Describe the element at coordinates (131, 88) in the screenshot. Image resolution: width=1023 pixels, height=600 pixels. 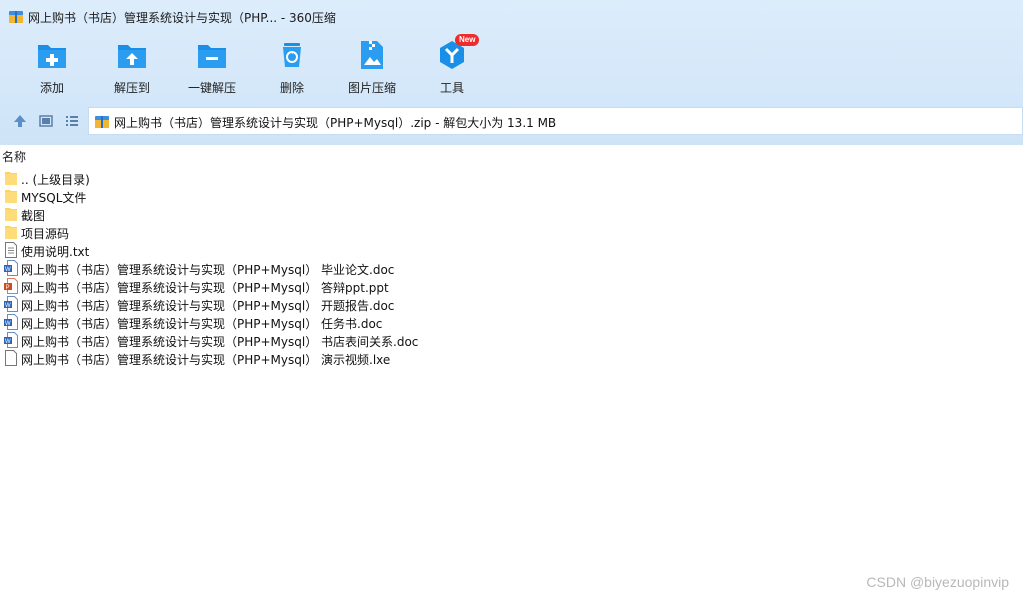
I see `extract-to-label: 解压到` at that location.